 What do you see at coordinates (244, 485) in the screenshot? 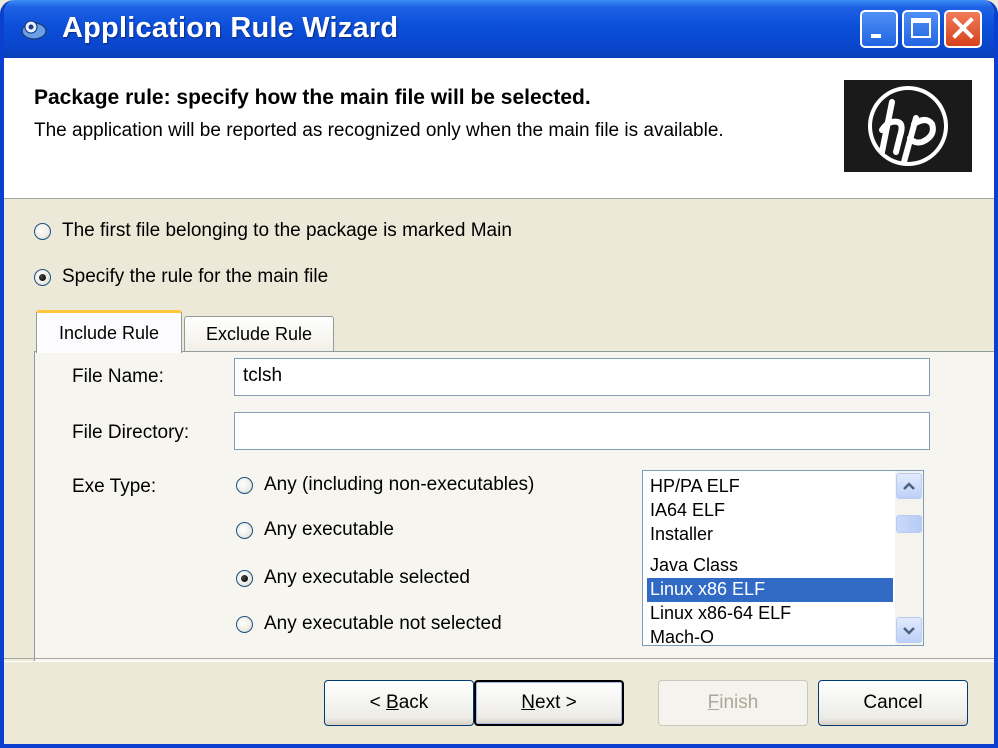
I see `radio-exe-any` at bounding box center [244, 485].